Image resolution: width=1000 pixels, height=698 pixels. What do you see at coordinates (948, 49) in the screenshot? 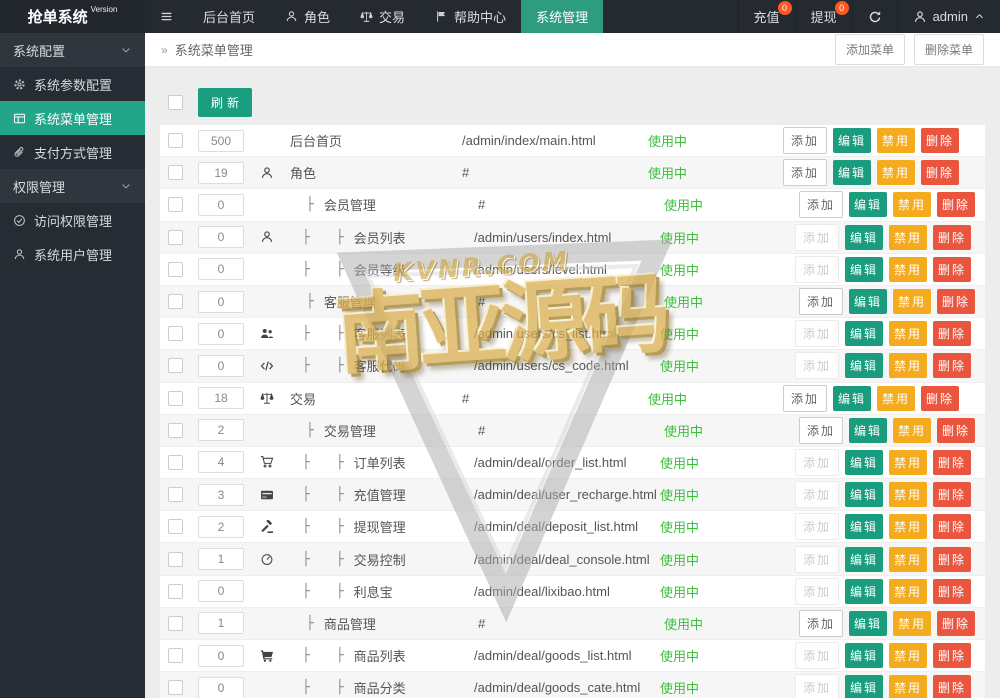
I see `delete-menu-button: 删除菜单` at bounding box center [948, 49].